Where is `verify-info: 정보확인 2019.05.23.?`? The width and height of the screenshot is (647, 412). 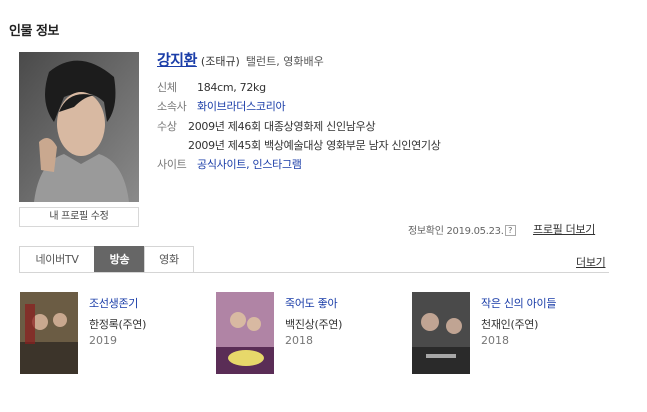 verify-info: 정보확인 2019.05.23.? is located at coordinates (462, 229).